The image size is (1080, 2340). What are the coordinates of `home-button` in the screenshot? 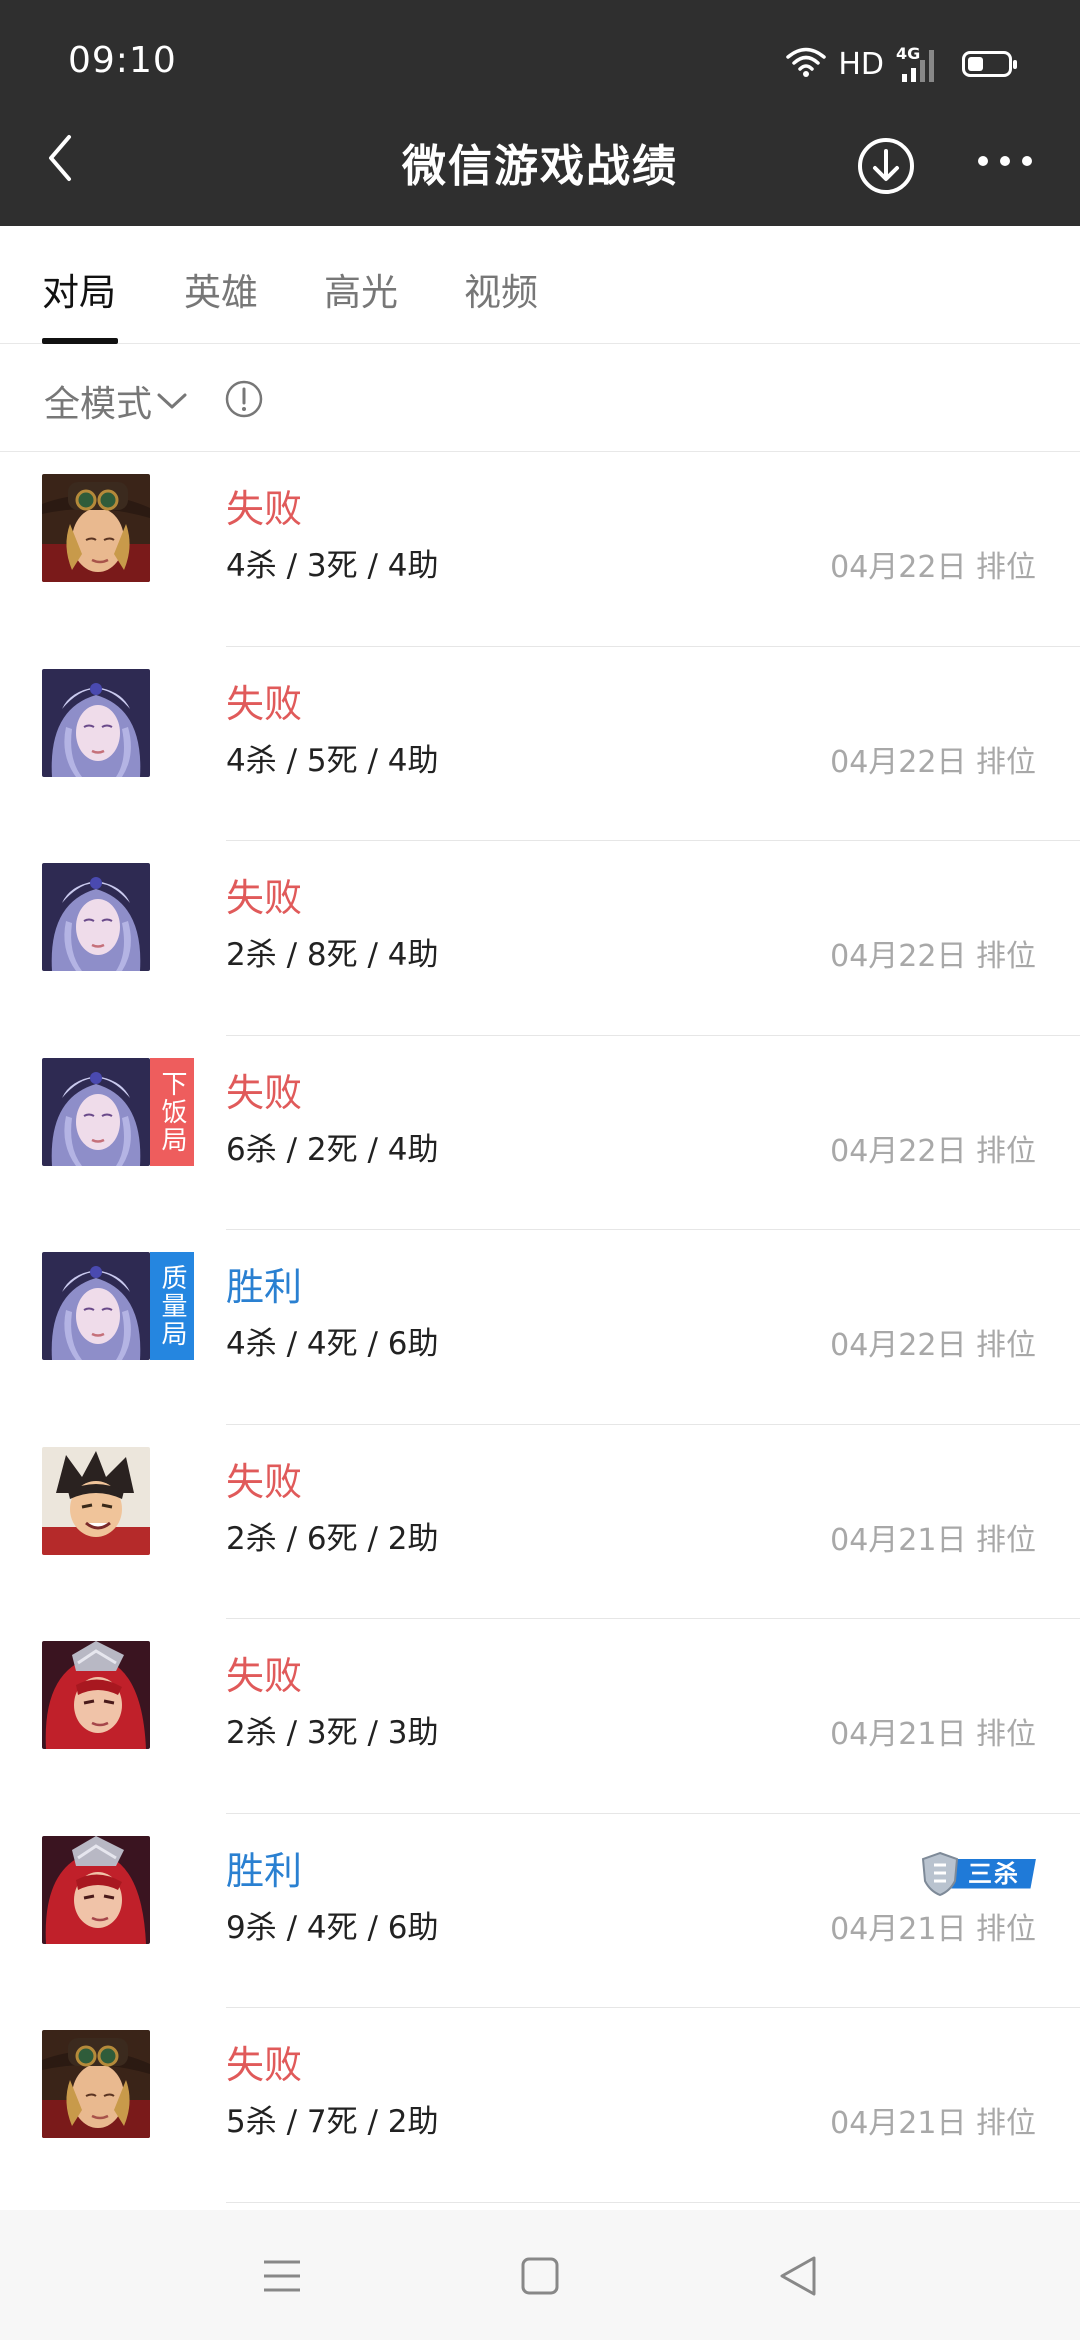 It's located at (540, 2276).